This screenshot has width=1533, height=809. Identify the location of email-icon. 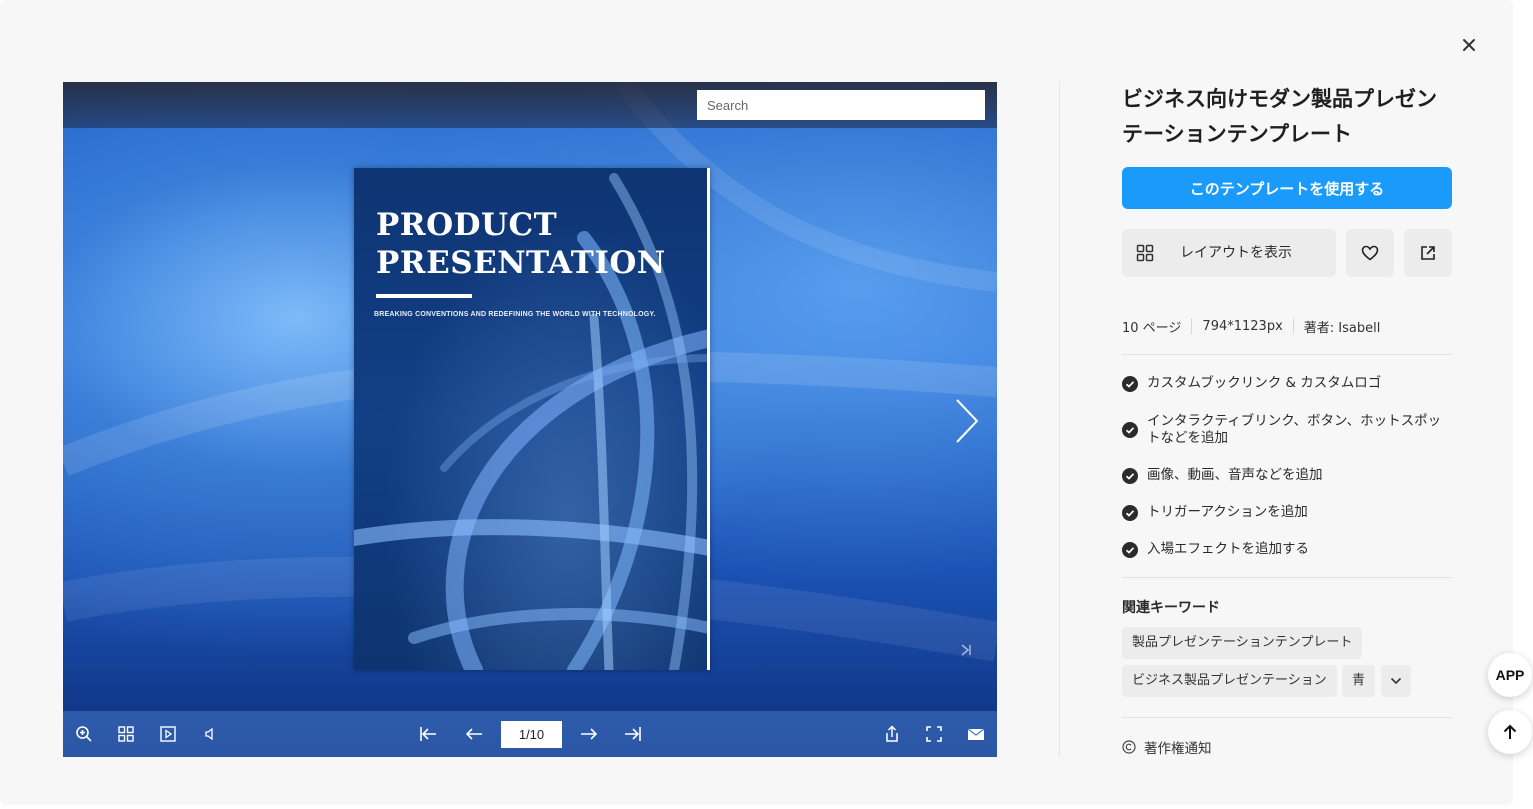
(976, 734).